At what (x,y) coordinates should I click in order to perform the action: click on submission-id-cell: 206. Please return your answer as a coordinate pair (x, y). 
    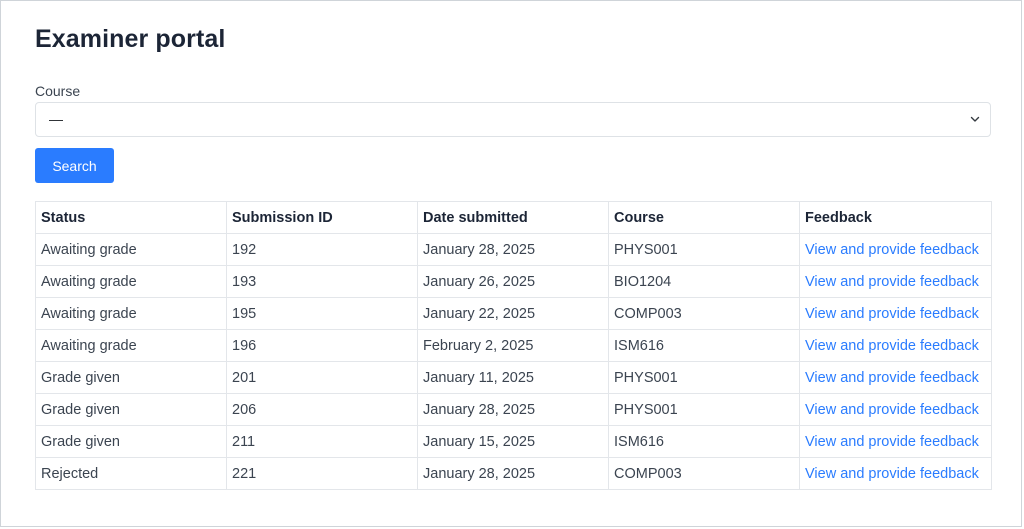
    Looking at the image, I should click on (322, 409).